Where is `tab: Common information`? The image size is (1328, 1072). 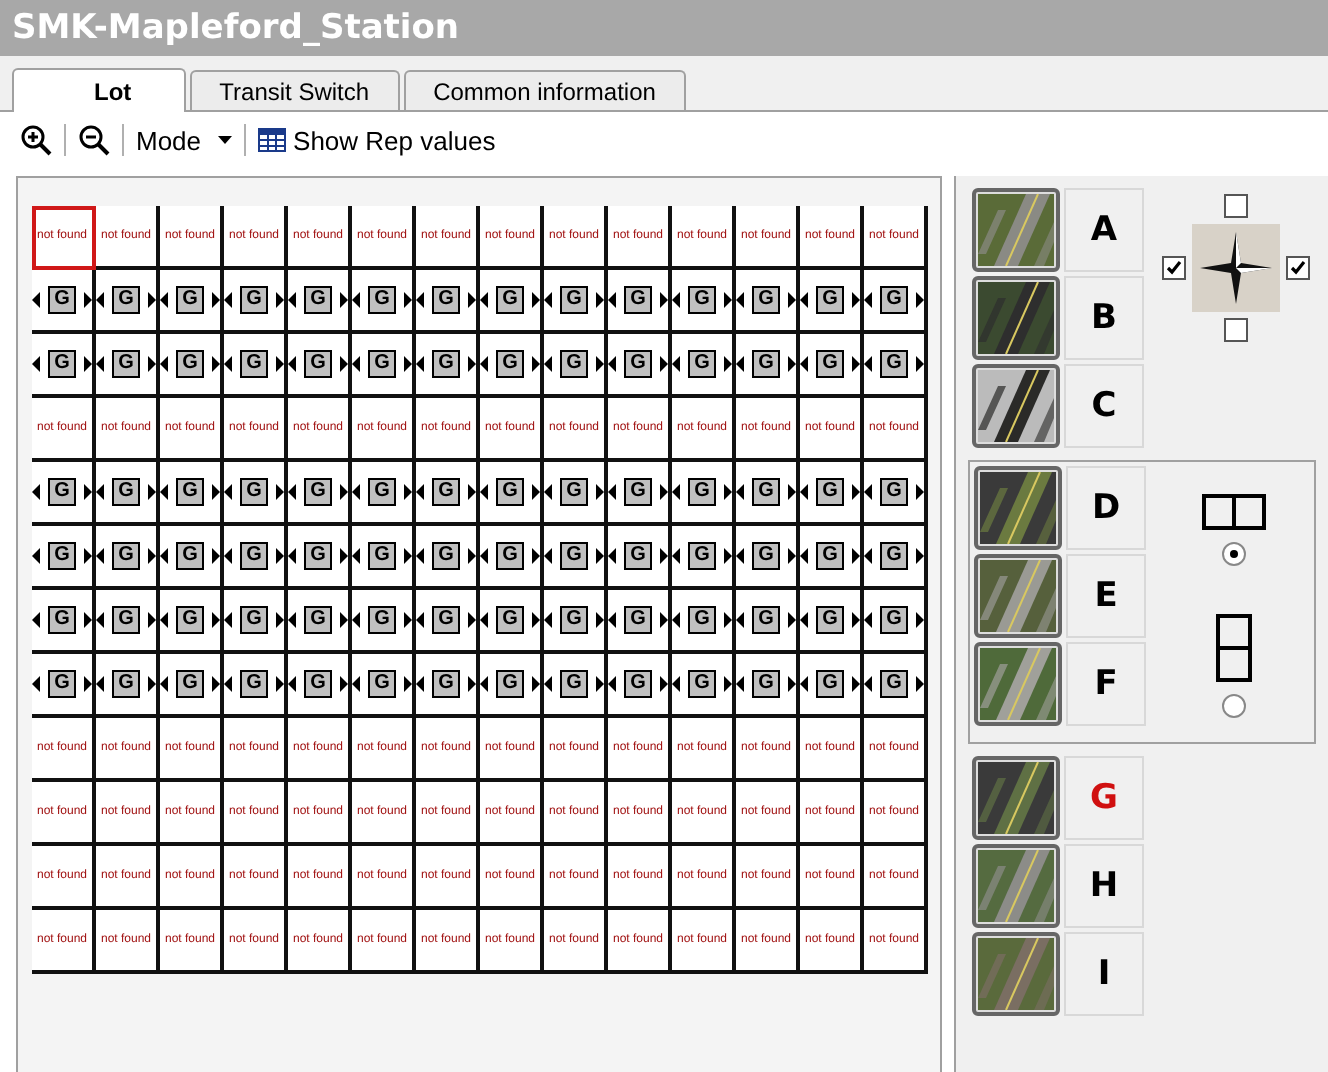
tab: Common information is located at coordinates (544, 90).